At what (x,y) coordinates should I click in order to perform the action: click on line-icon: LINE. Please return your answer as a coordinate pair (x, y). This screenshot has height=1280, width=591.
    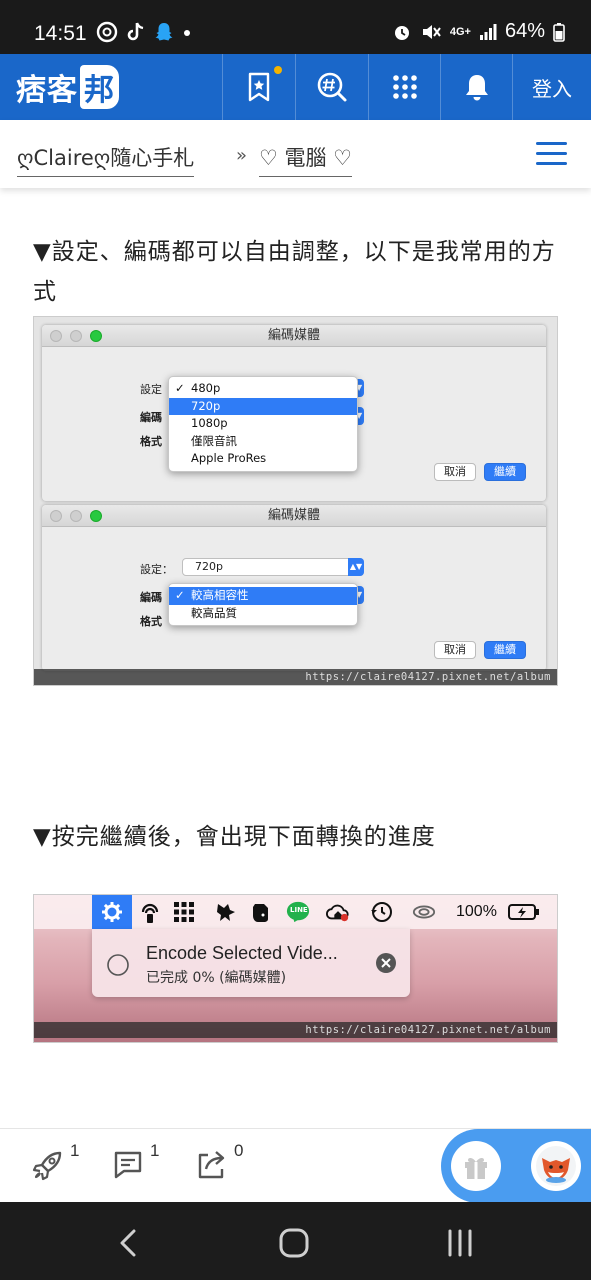
    Looking at the image, I should click on (298, 912).